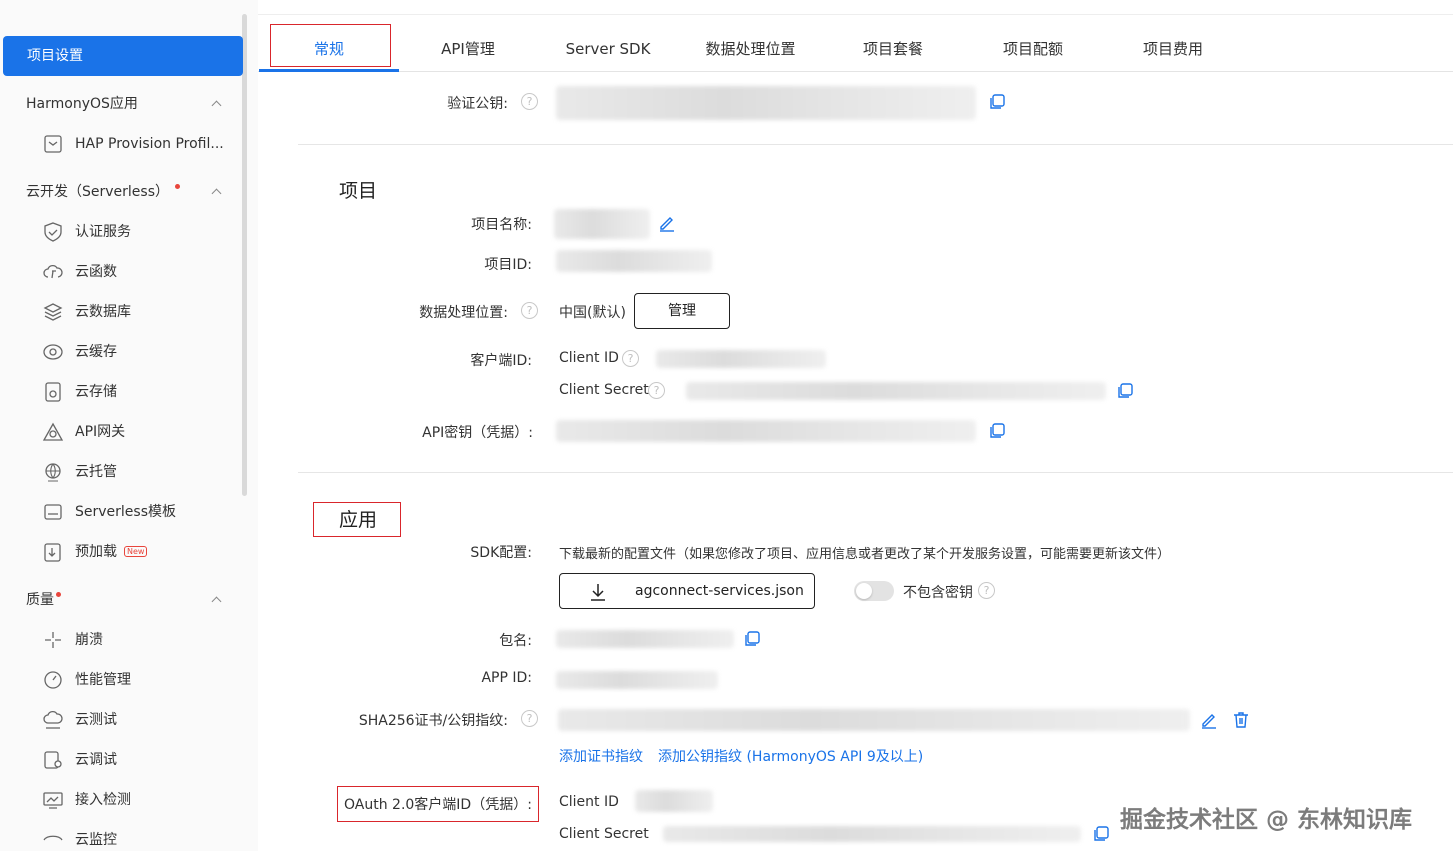  What do you see at coordinates (468, 48) in the screenshot?
I see `tab-api-management: API管理` at bounding box center [468, 48].